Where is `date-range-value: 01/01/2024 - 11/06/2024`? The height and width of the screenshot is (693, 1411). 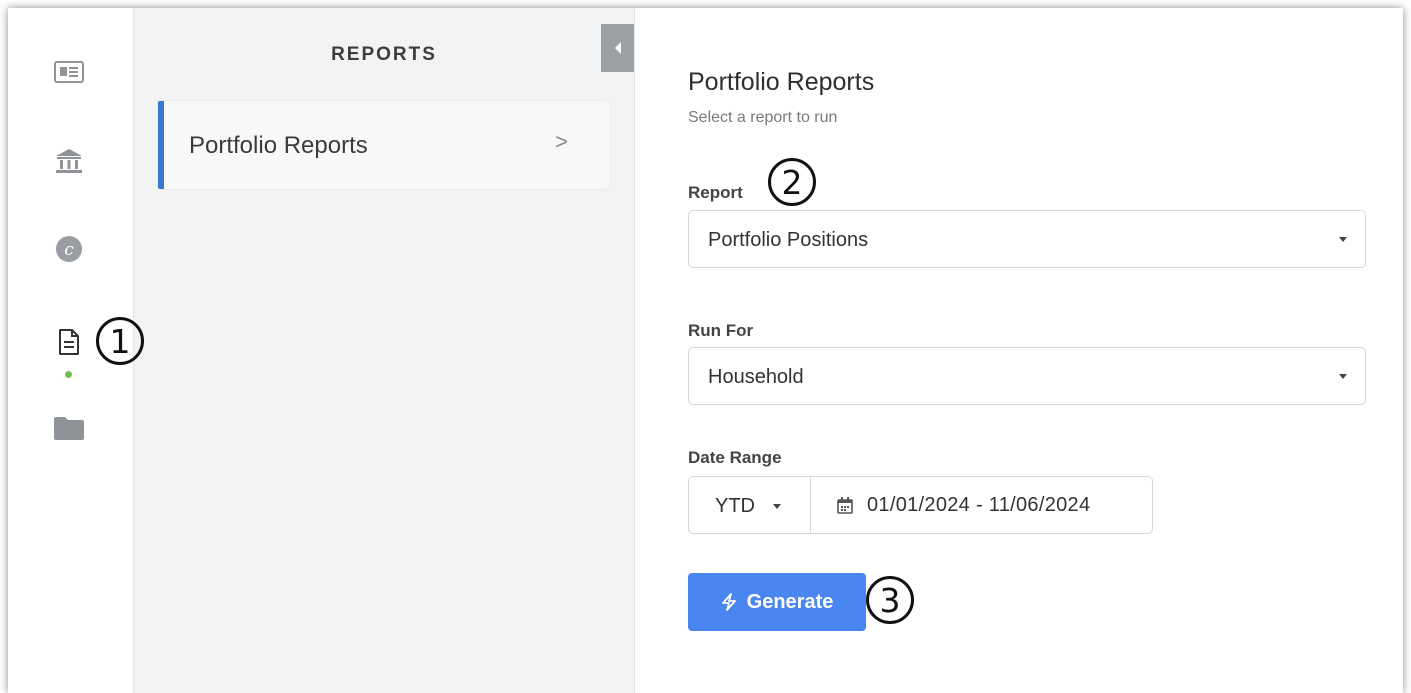
date-range-value: 01/01/2024 - 11/06/2024 is located at coordinates (979, 505).